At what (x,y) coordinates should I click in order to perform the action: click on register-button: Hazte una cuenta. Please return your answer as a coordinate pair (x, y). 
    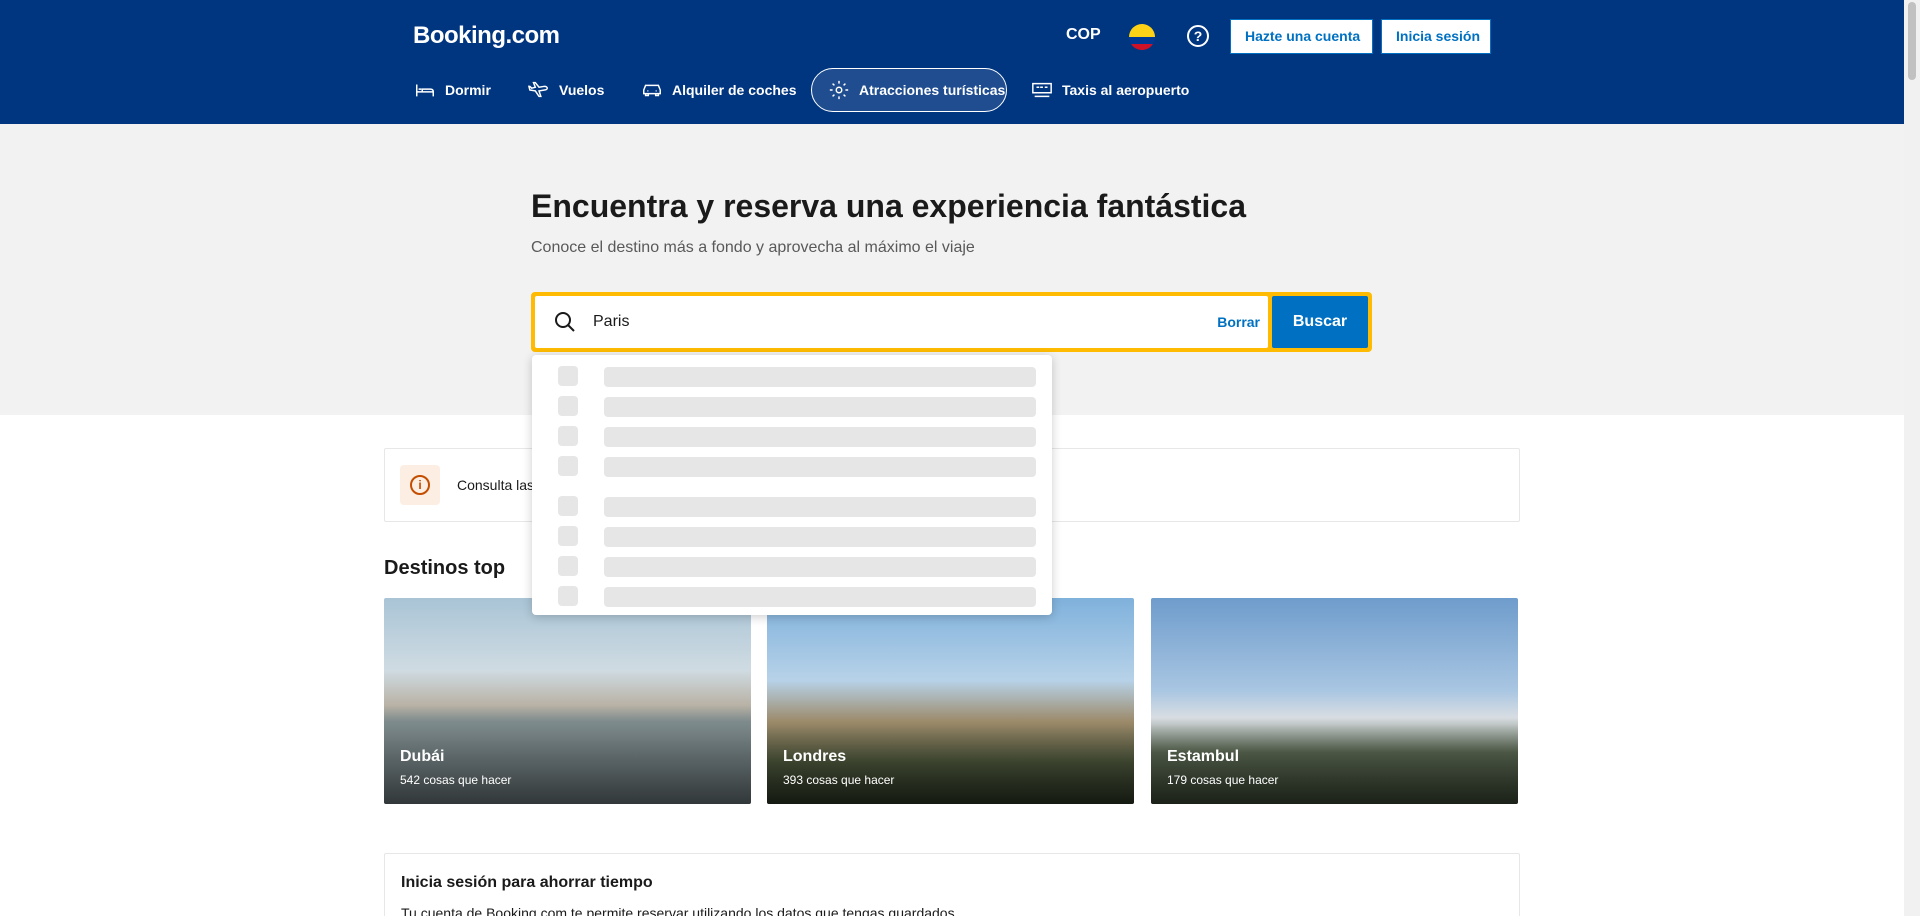
    Looking at the image, I should click on (1301, 36).